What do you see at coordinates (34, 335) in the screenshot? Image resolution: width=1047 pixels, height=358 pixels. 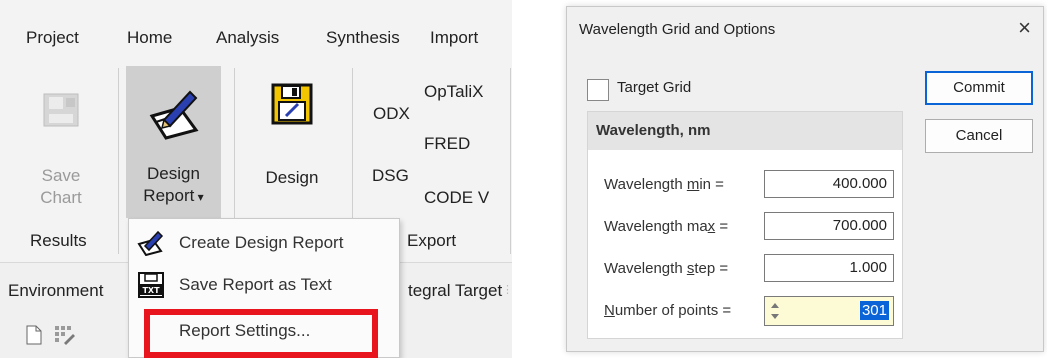 I see `new-file-icon` at bounding box center [34, 335].